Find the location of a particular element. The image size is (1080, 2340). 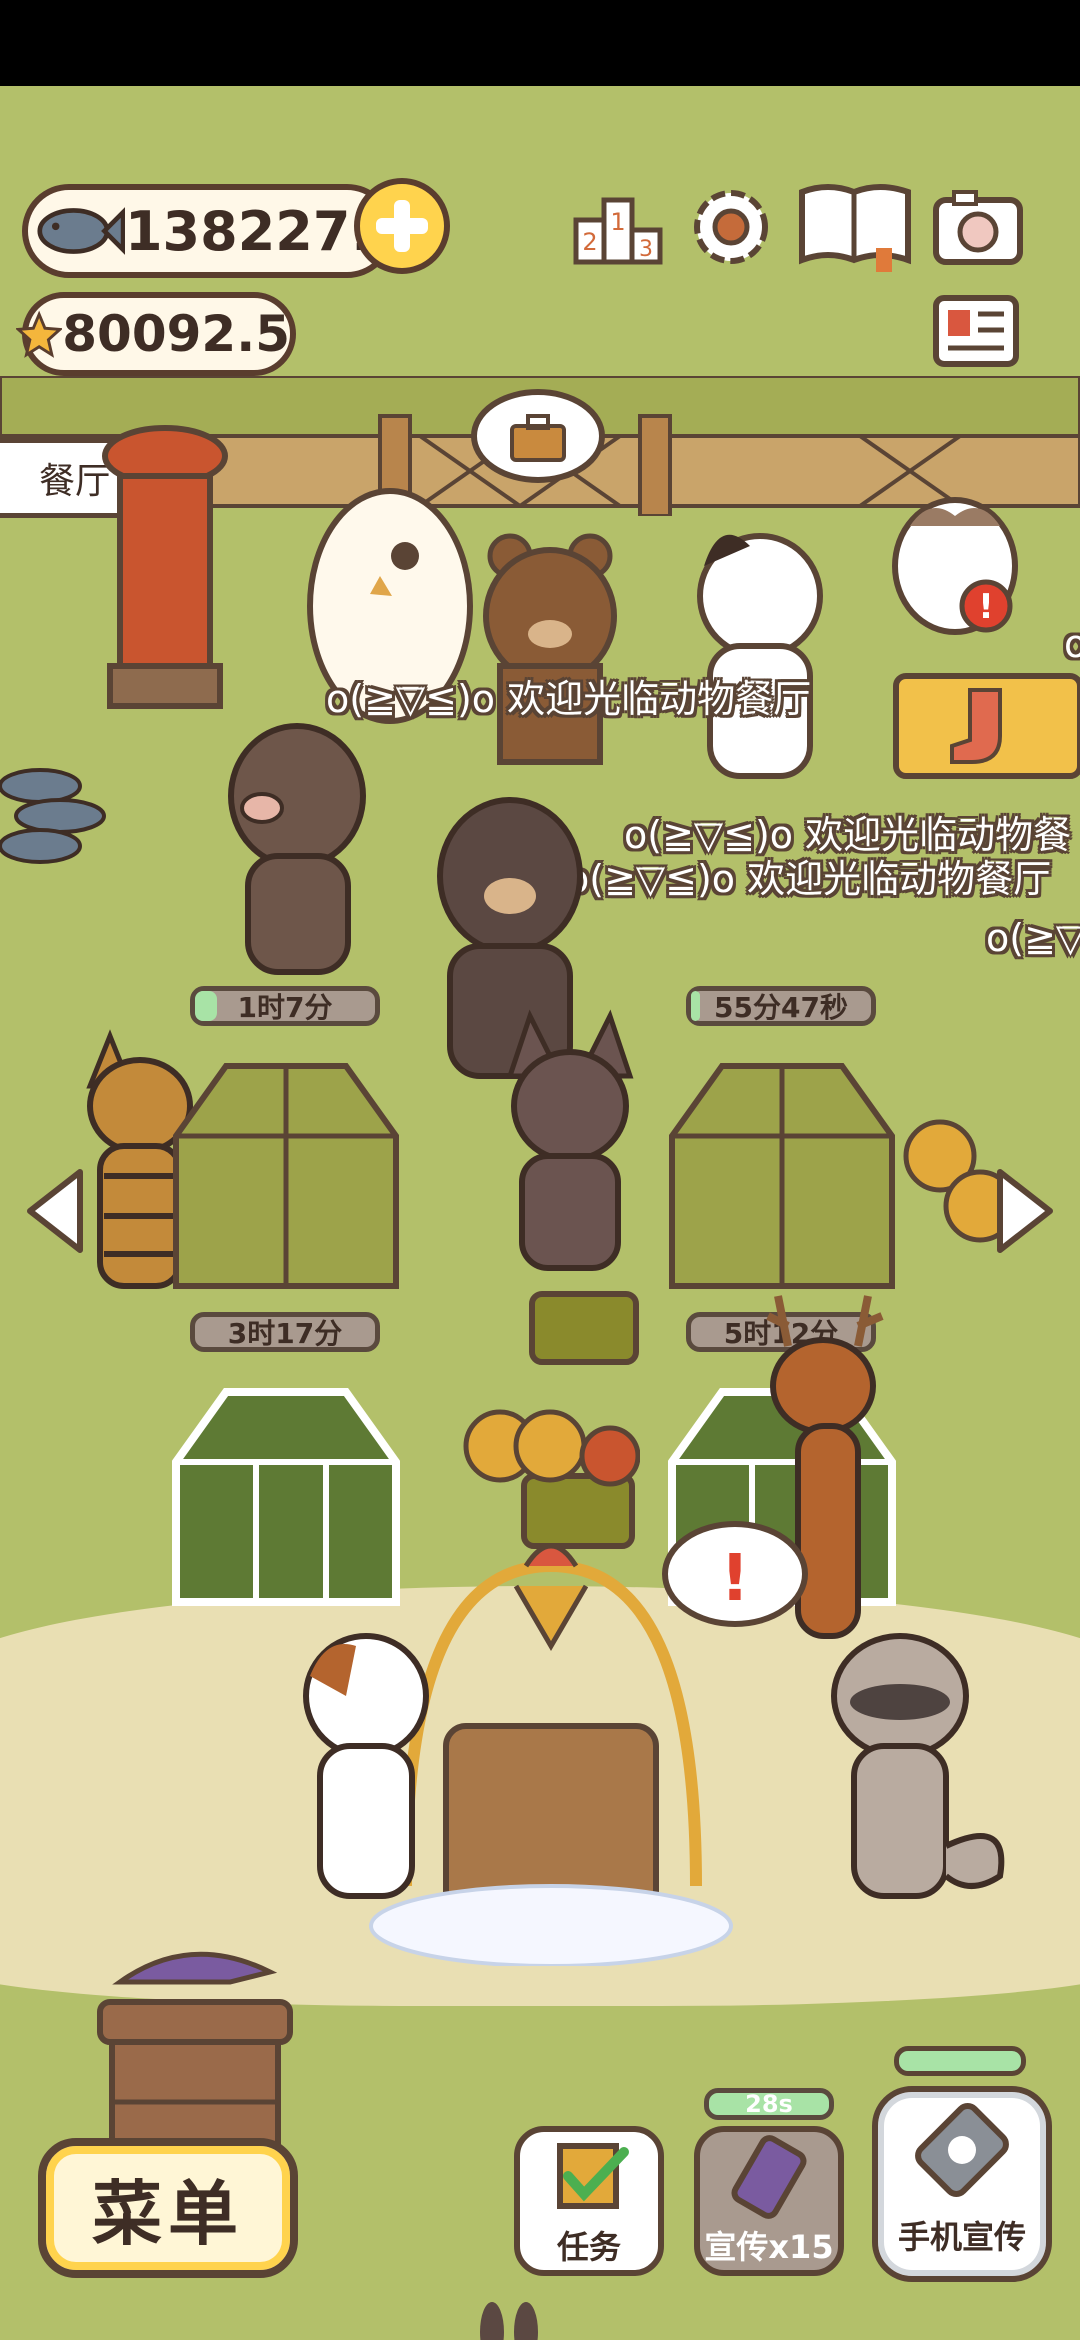

star-currency: 80092.5 is located at coordinates (156, 334).